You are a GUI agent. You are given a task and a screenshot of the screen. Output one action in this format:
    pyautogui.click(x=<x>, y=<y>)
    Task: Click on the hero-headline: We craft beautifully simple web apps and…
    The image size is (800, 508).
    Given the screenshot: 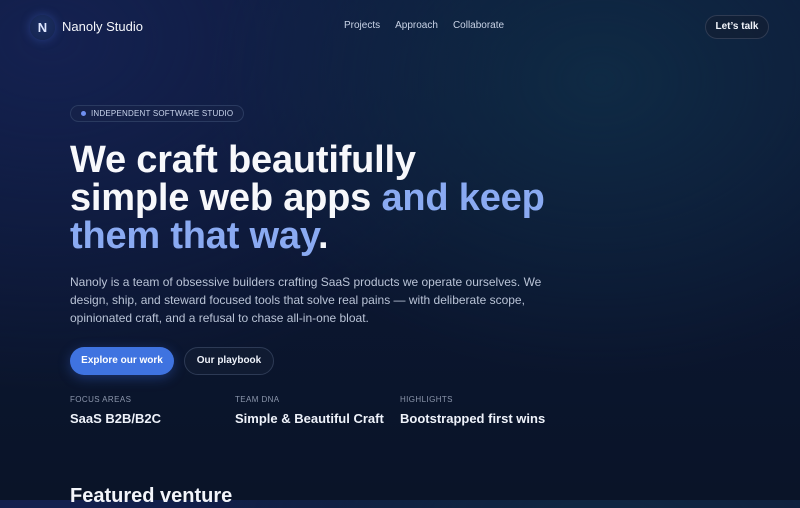 What is the action you would take?
    pyautogui.click(x=307, y=198)
    